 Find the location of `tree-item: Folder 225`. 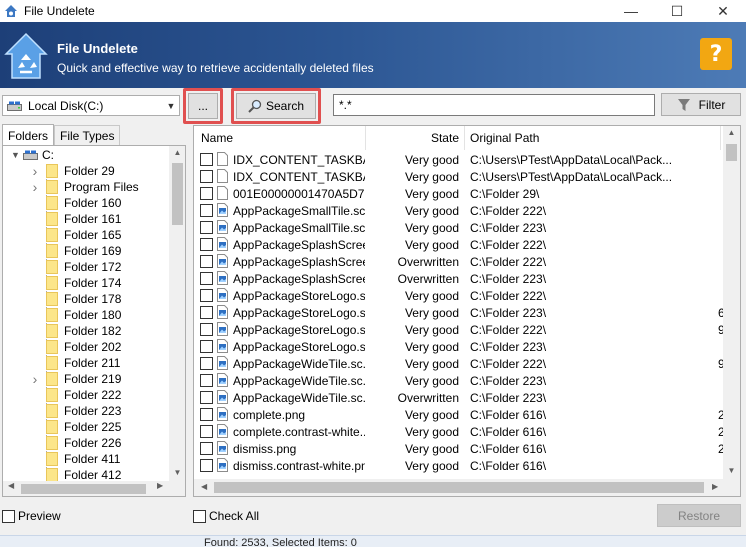

tree-item: Folder 225 is located at coordinates (75, 427).